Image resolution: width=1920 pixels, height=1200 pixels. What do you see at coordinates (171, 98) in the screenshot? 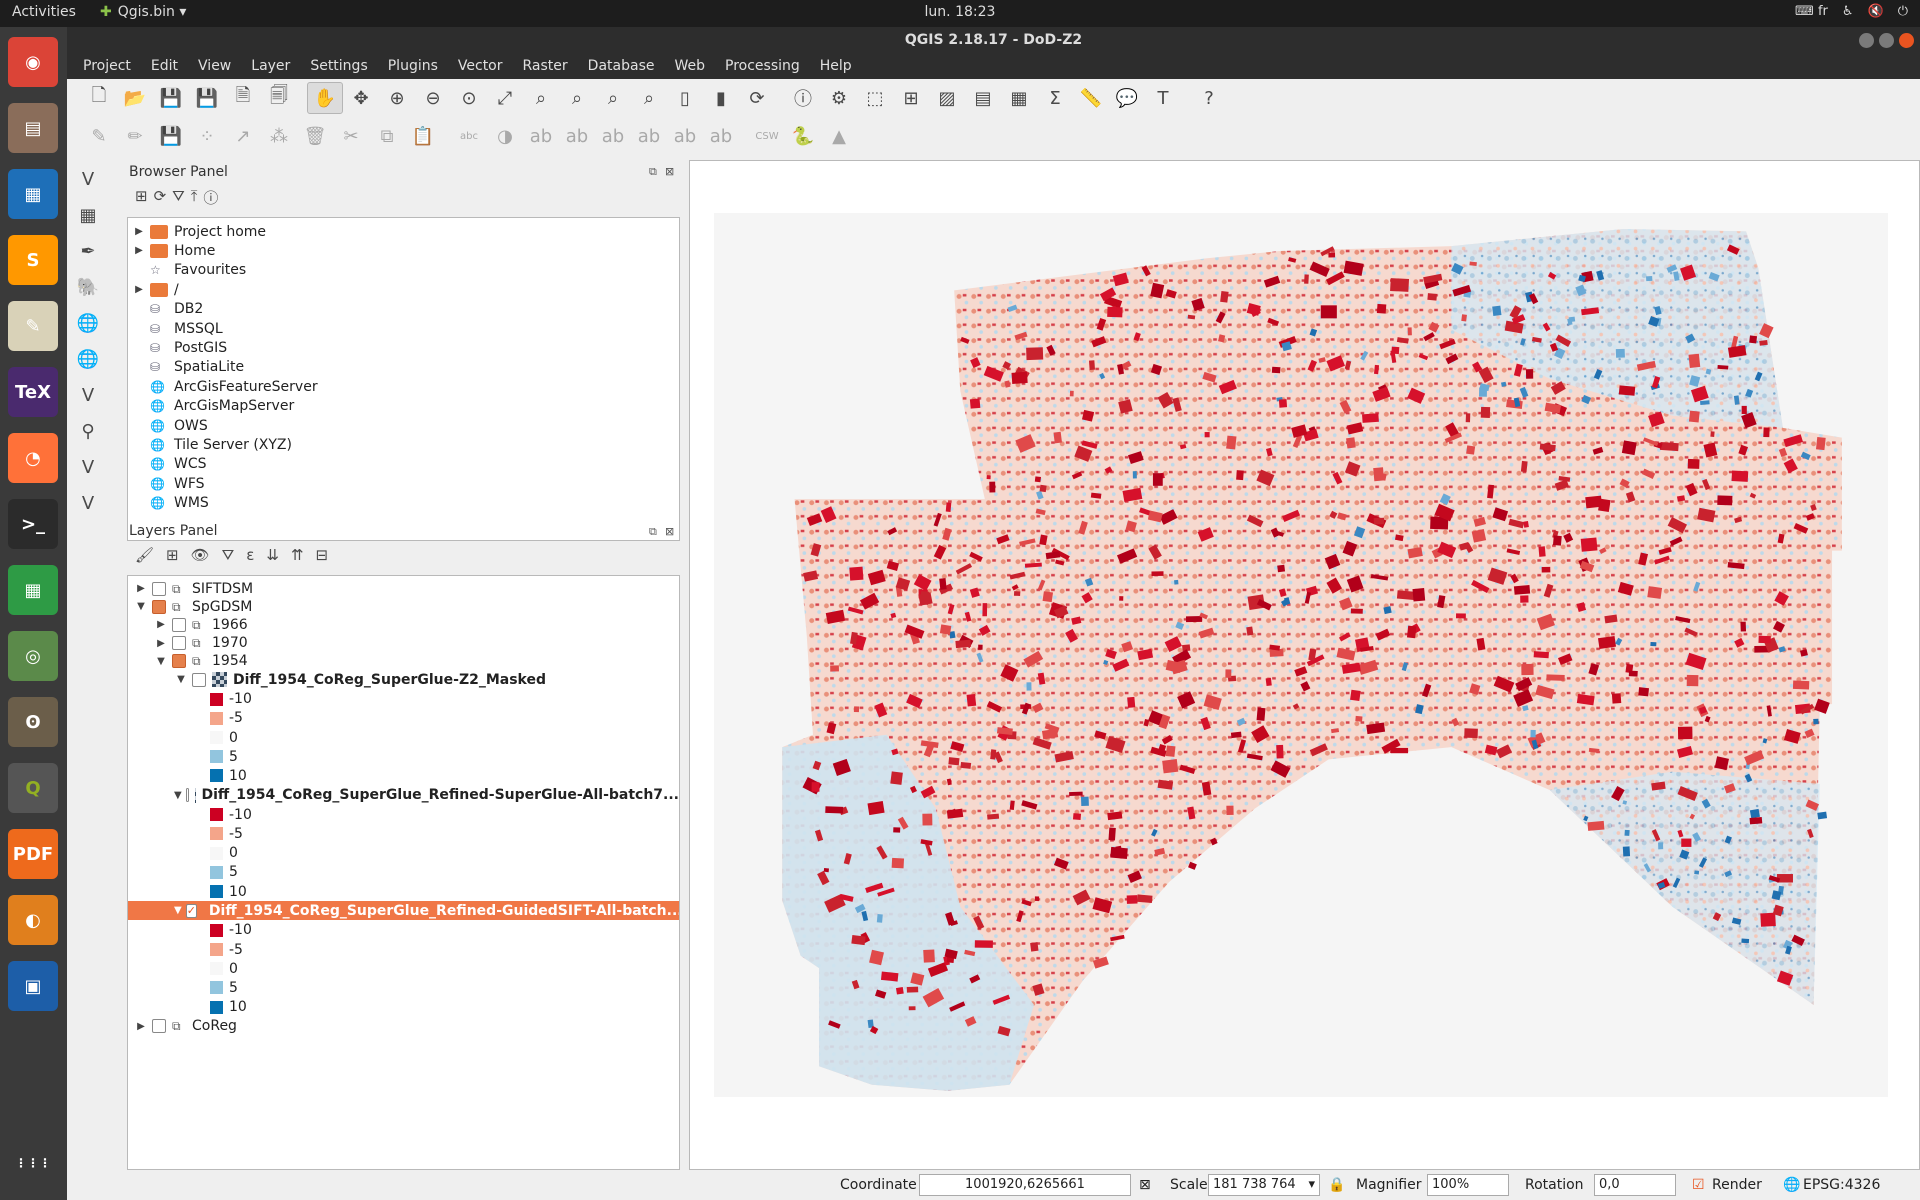
I see `save-project-icon: 💾` at bounding box center [171, 98].